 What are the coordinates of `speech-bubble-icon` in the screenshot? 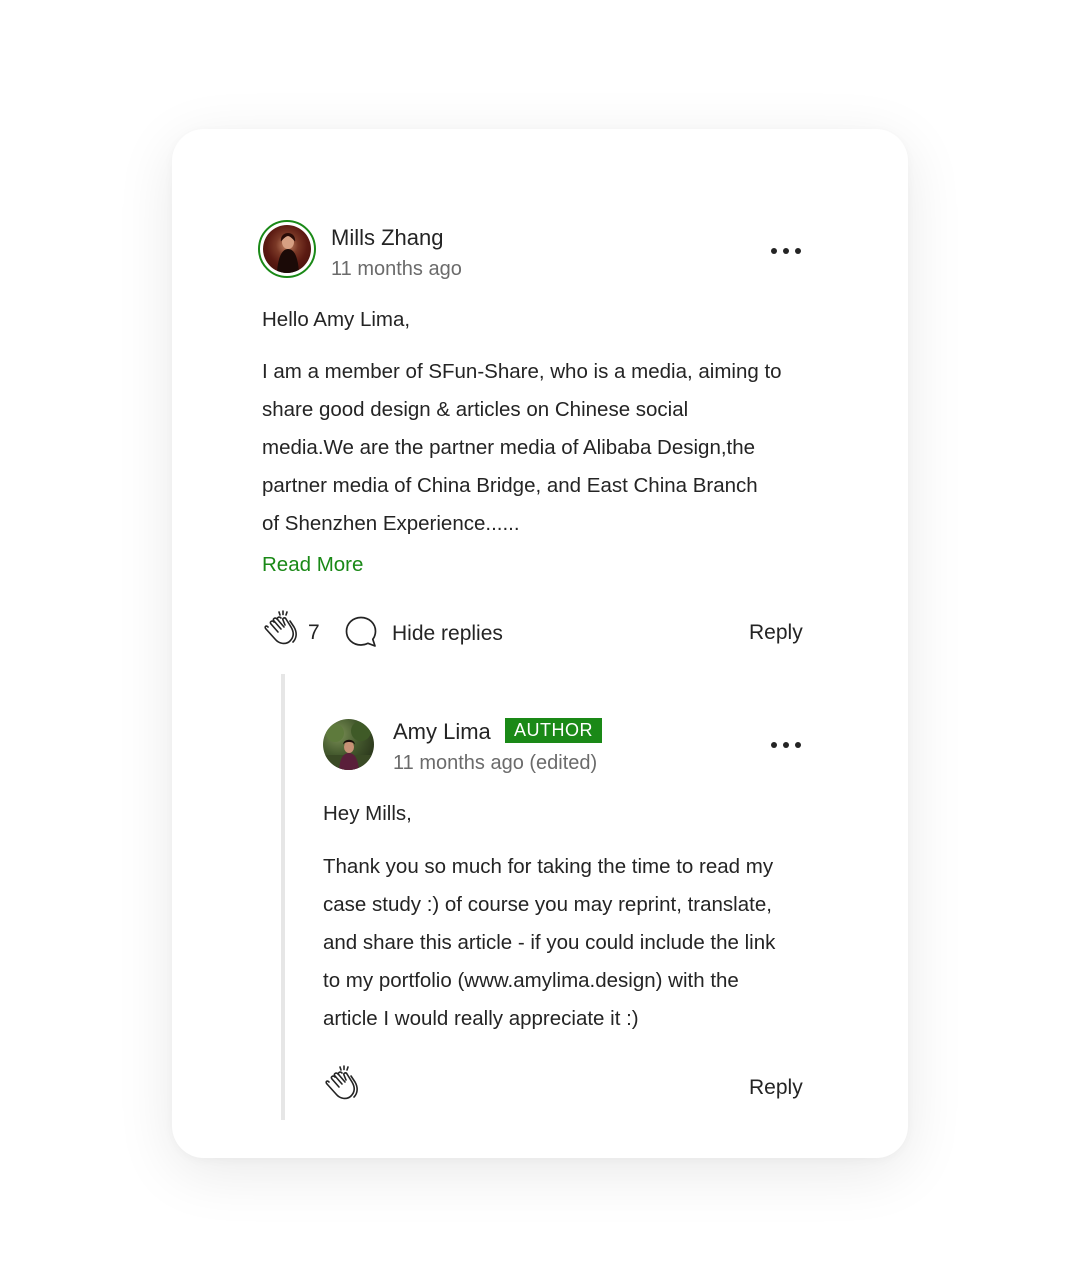 It's located at (361, 631).